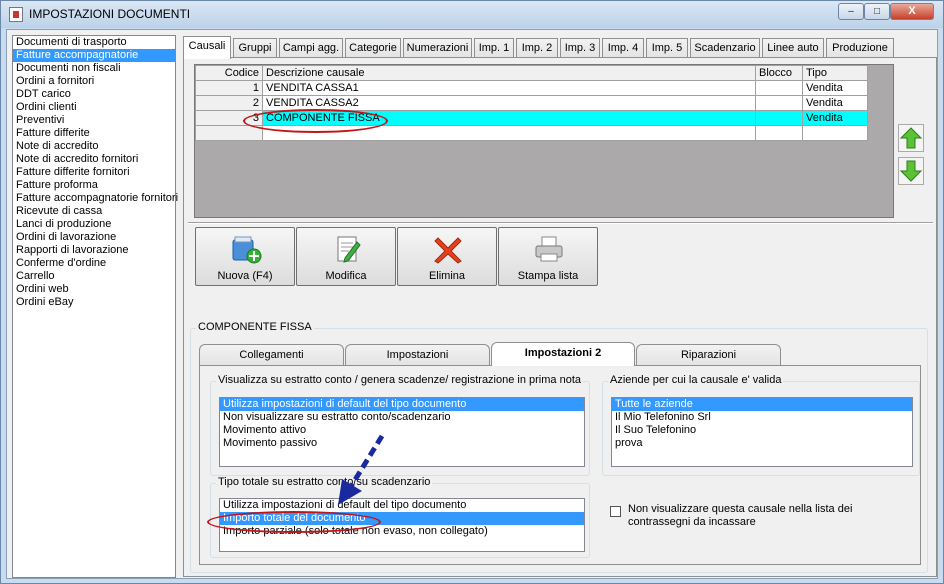 This screenshot has width=944, height=584. Describe the element at coordinates (94, 107) in the screenshot. I see `left-list-item: Ordini clienti` at that location.